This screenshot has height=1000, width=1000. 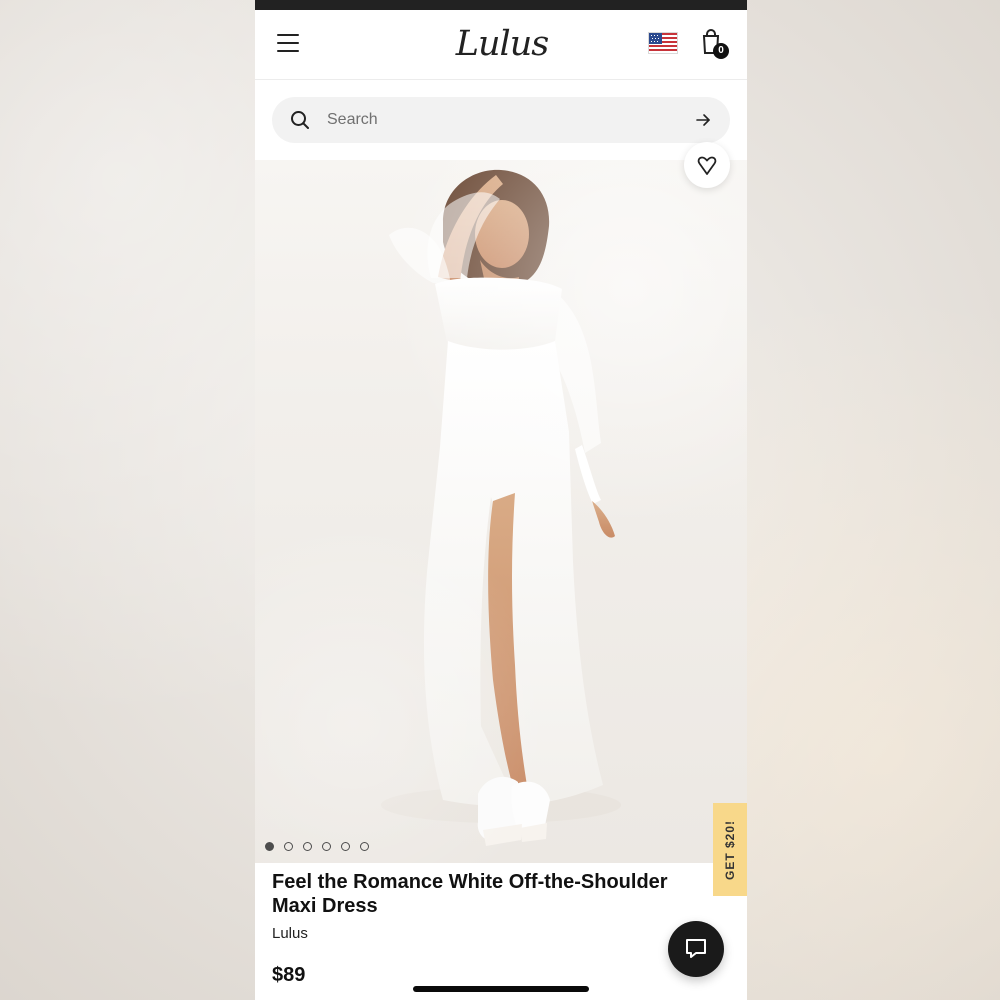 I want to click on chat-button, so click(x=696, y=949).